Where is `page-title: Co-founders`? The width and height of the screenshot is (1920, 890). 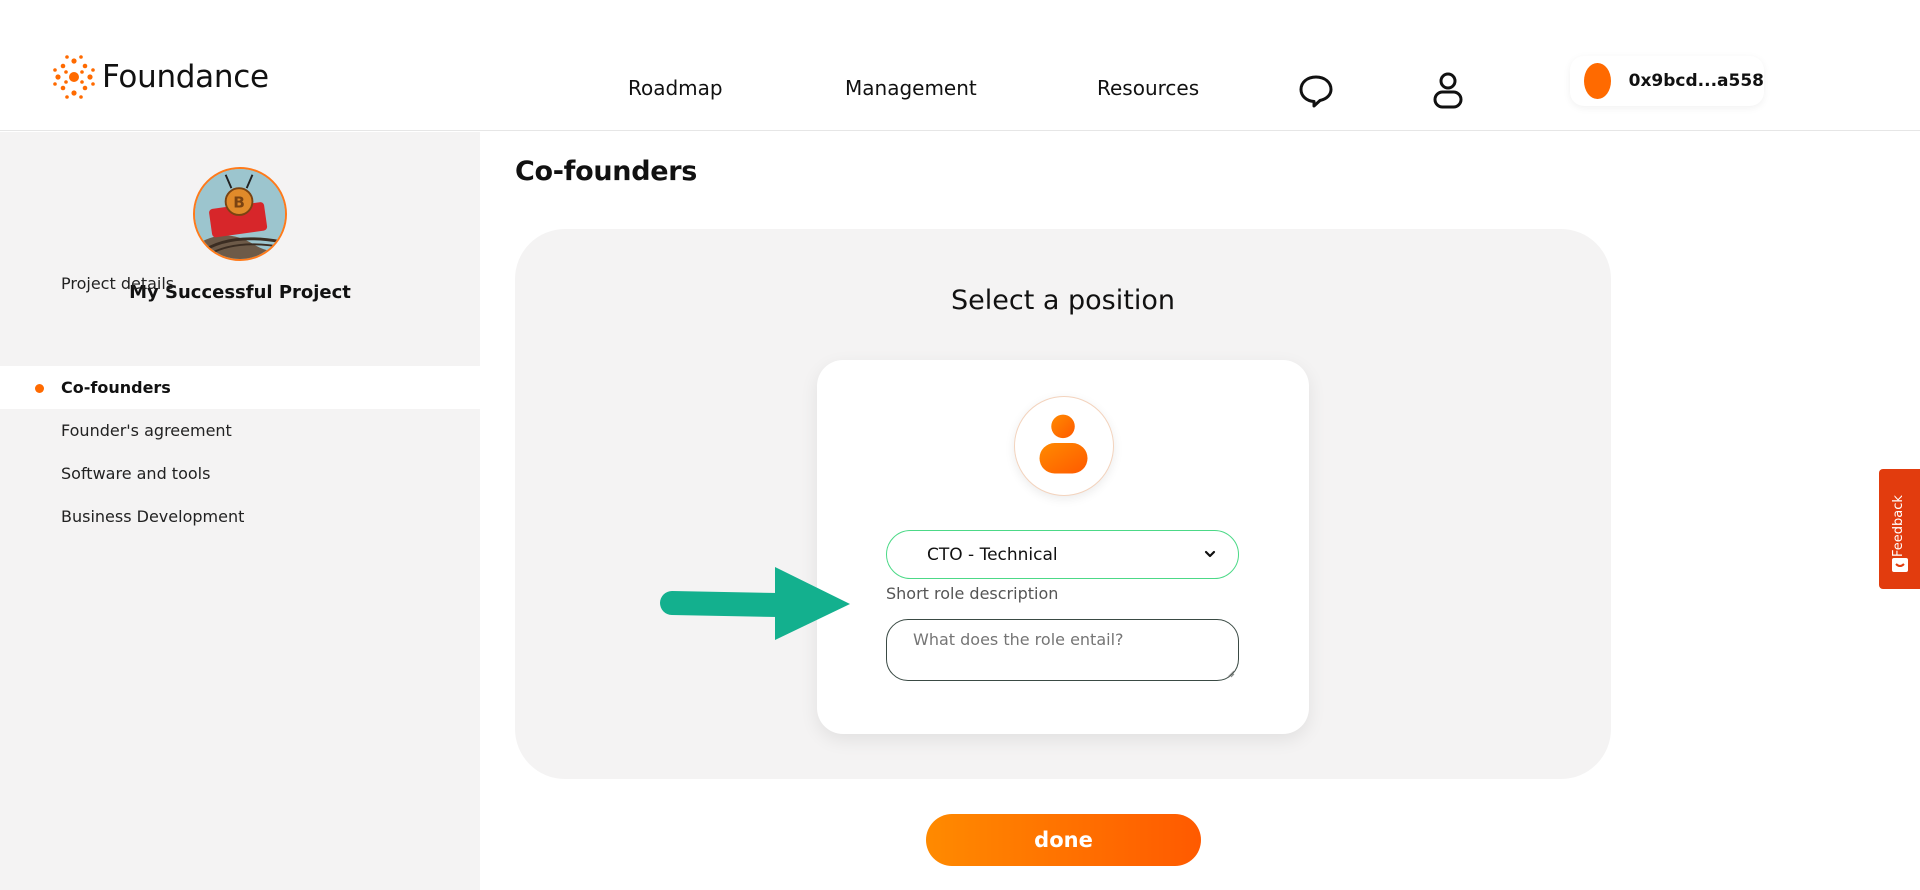
page-title: Co-founders is located at coordinates (606, 171).